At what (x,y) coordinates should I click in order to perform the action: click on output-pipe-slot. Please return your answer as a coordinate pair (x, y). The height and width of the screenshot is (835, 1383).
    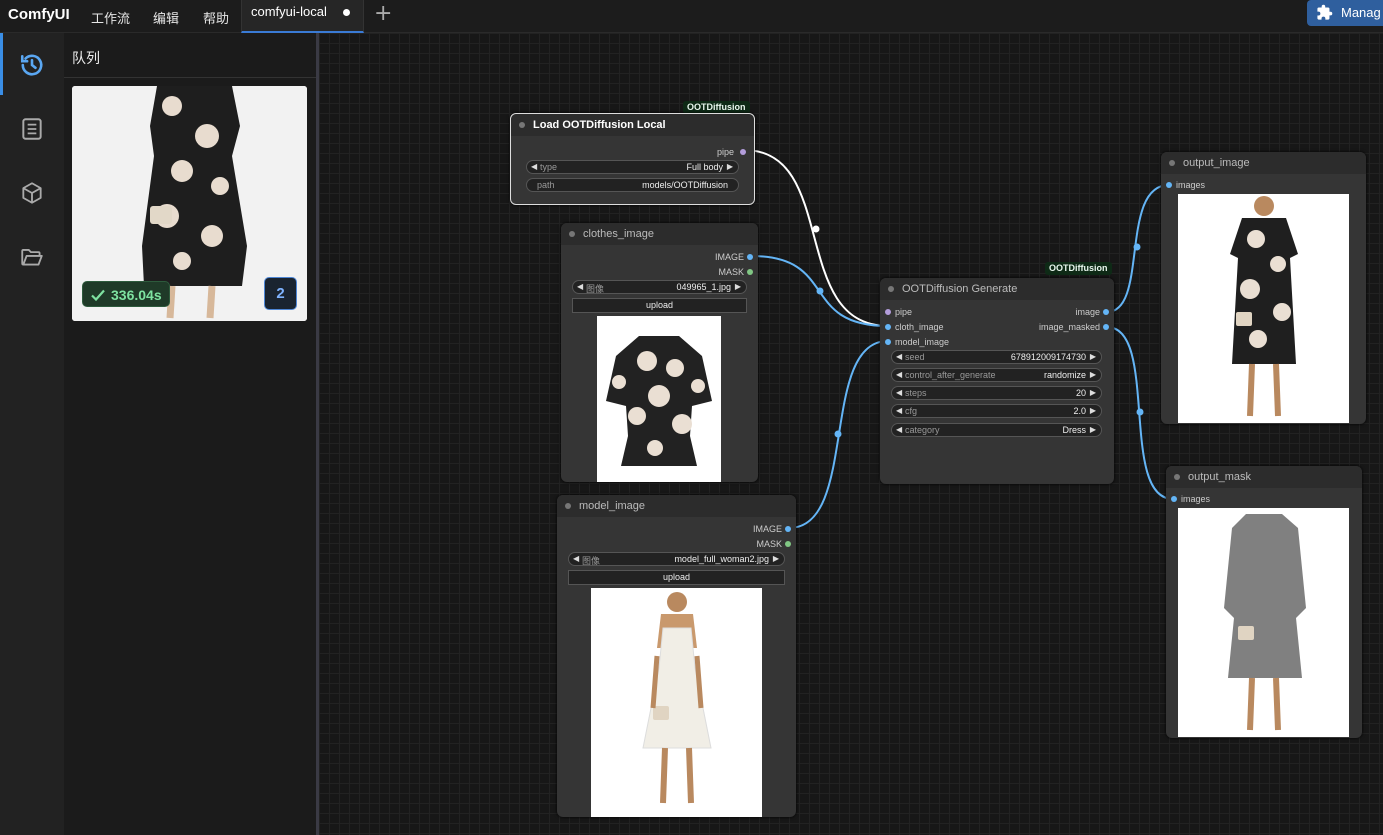
    Looking at the image, I should click on (743, 152).